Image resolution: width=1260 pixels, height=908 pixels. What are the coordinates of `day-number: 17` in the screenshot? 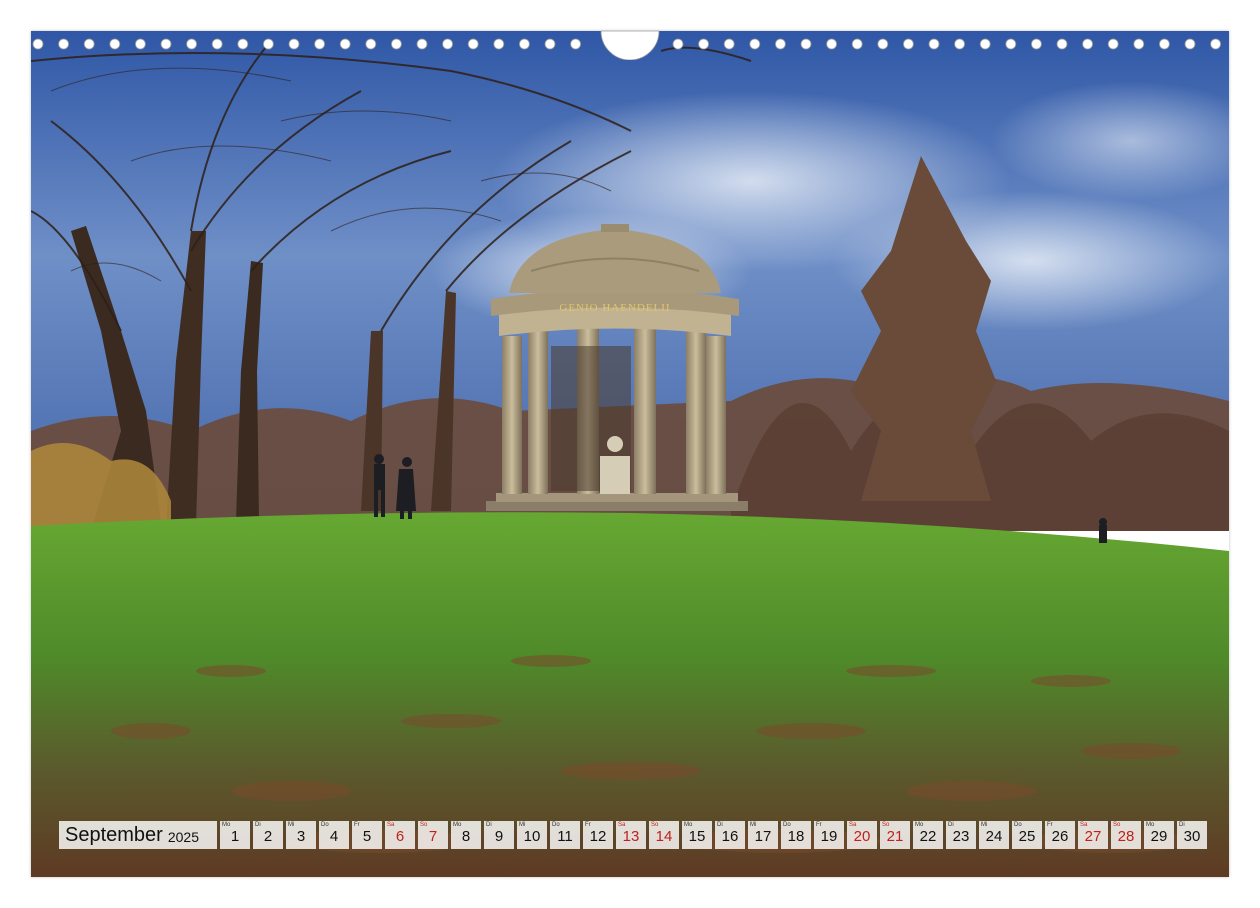 It's located at (763, 836).